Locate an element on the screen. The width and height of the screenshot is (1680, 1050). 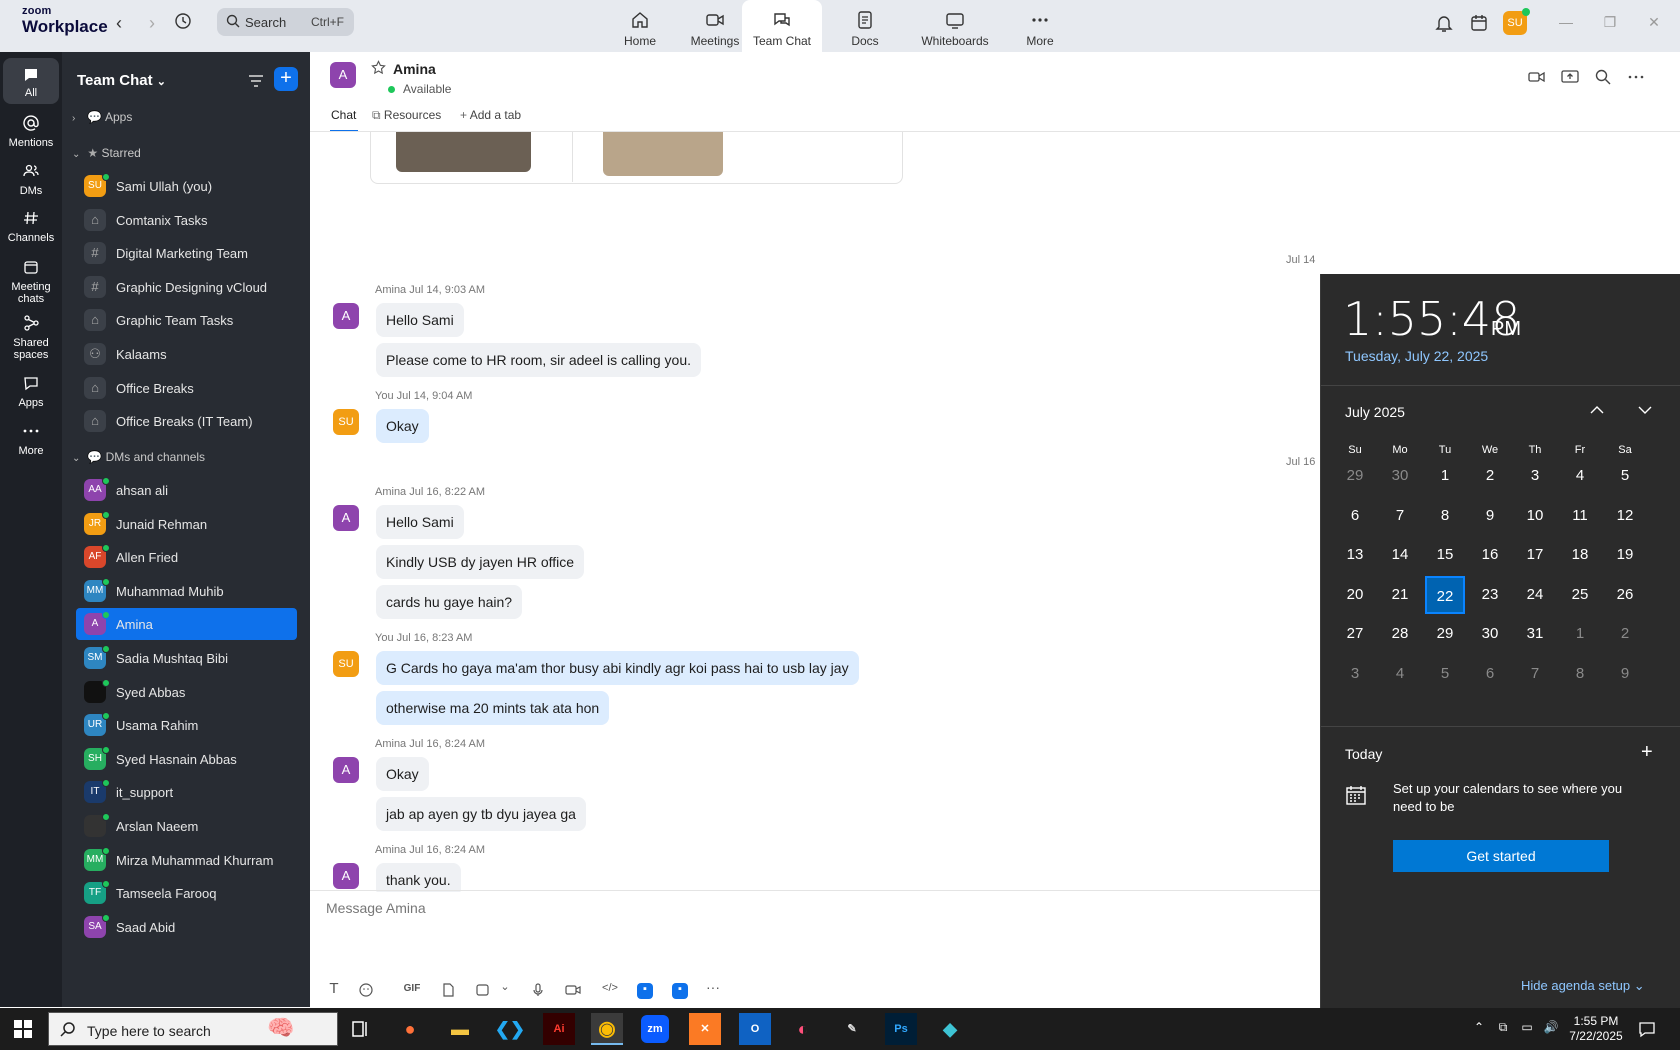
message-bubble: jab ap ayen gy tb dyu jayea ga is located at coordinates (481, 814).